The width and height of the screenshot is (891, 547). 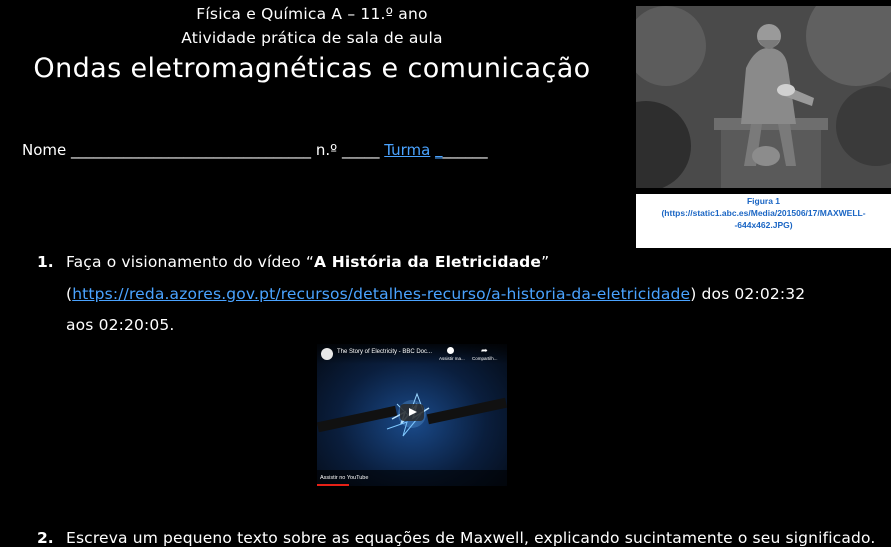 What do you see at coordinates (326, 150) in the screenshot?
I see `number-label: n.º` at bounding box center [326, 150].